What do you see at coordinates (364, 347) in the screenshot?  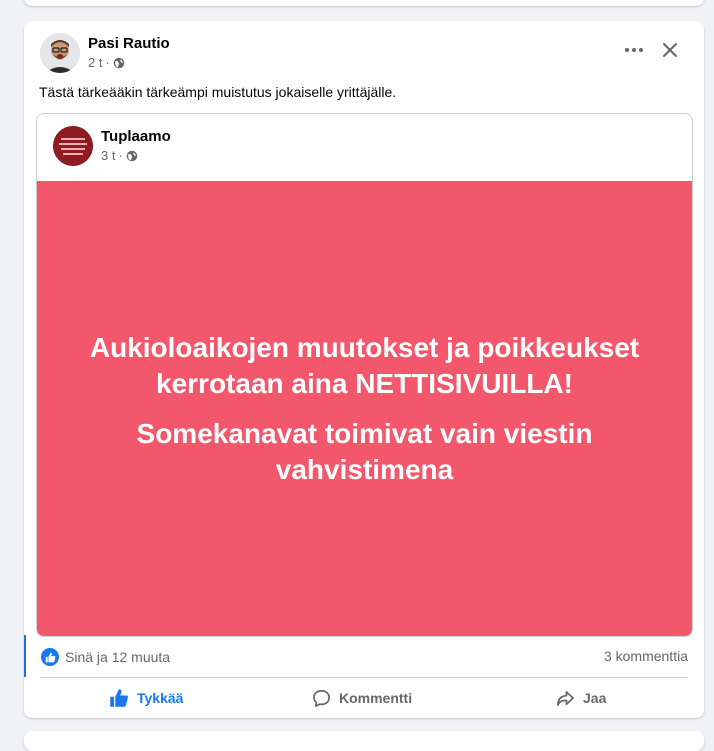 I see `banner-line: Aukioloaikojen muutokset ja poikkeukset` at bounding box center [364, 347].